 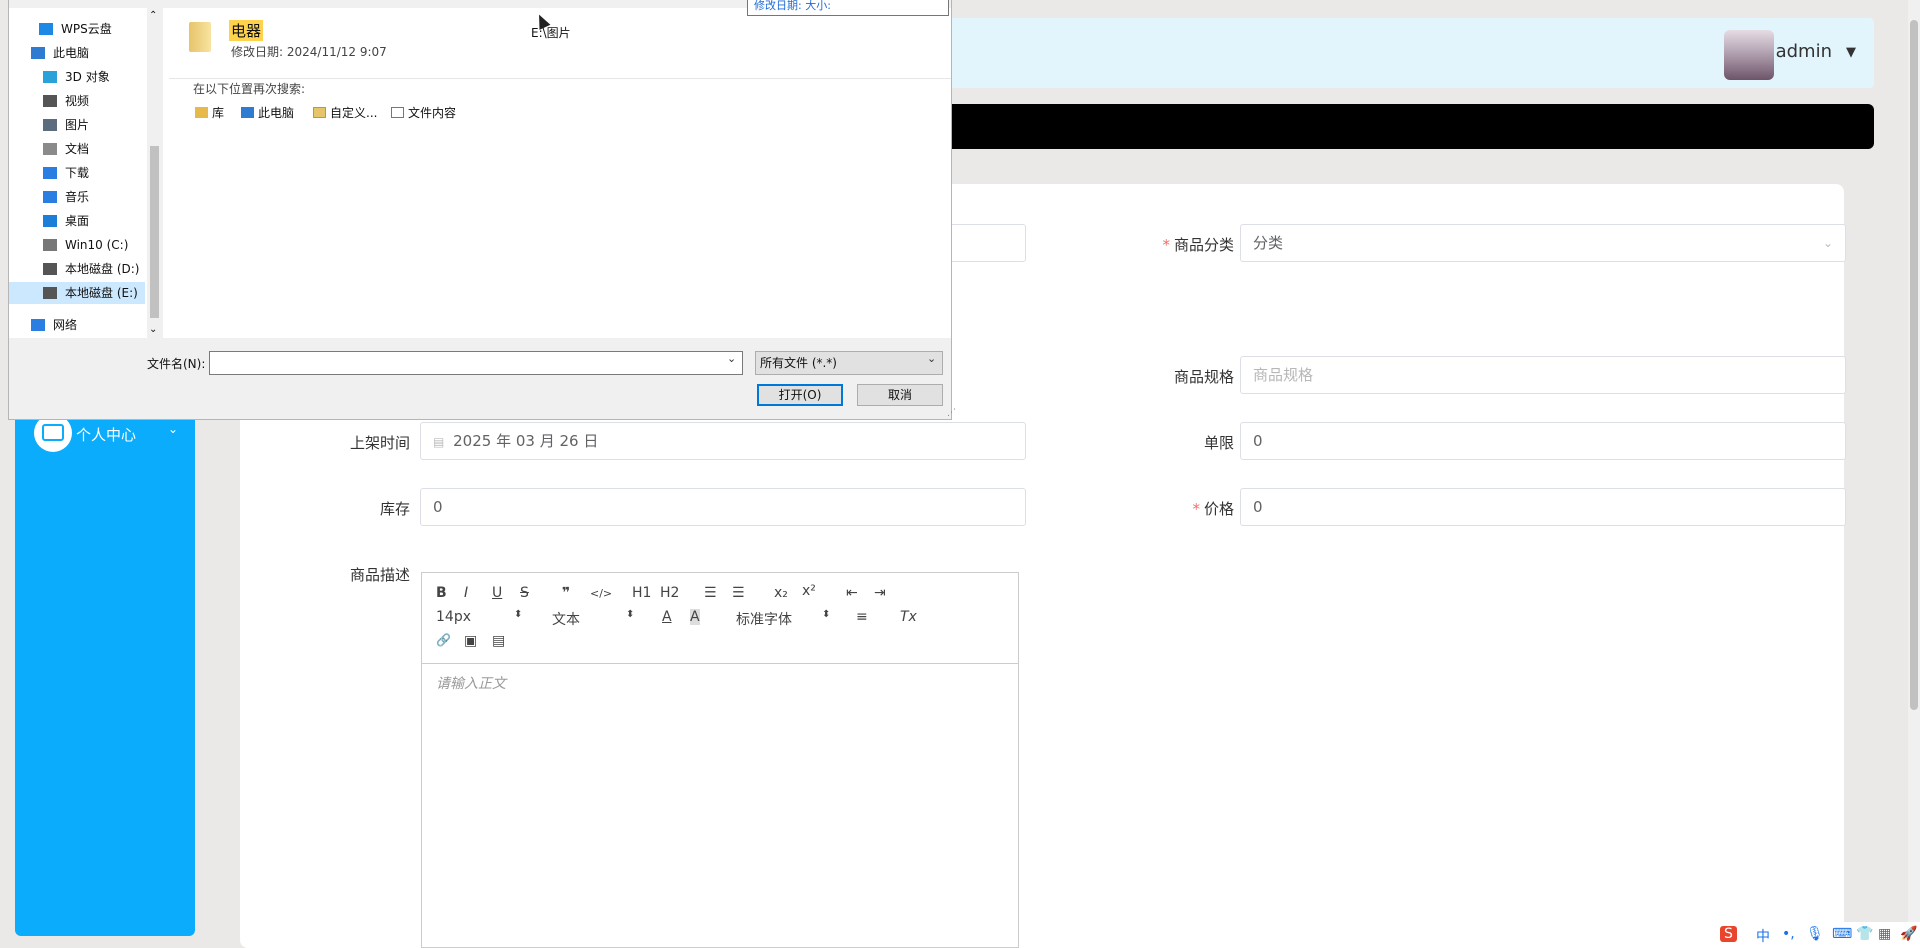 What do you see at coordinates (77, 245) in the screenshot?
I see `nav-item: Win10 (C:)` at bounding box center [77, 245].